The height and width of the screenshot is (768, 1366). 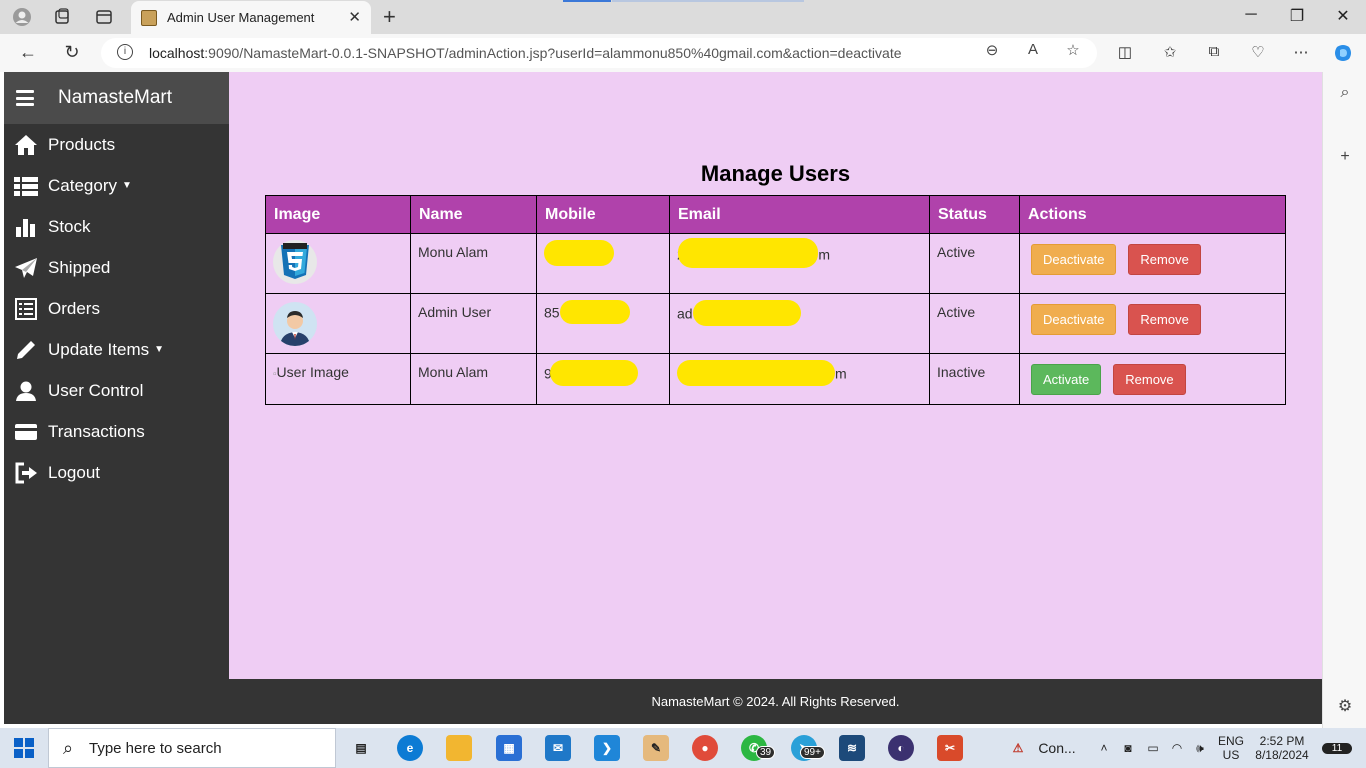 What do you see at coordinates (26, 350) in the screenshot?
I see `pencil-icon` at bounding box center [26, 350].